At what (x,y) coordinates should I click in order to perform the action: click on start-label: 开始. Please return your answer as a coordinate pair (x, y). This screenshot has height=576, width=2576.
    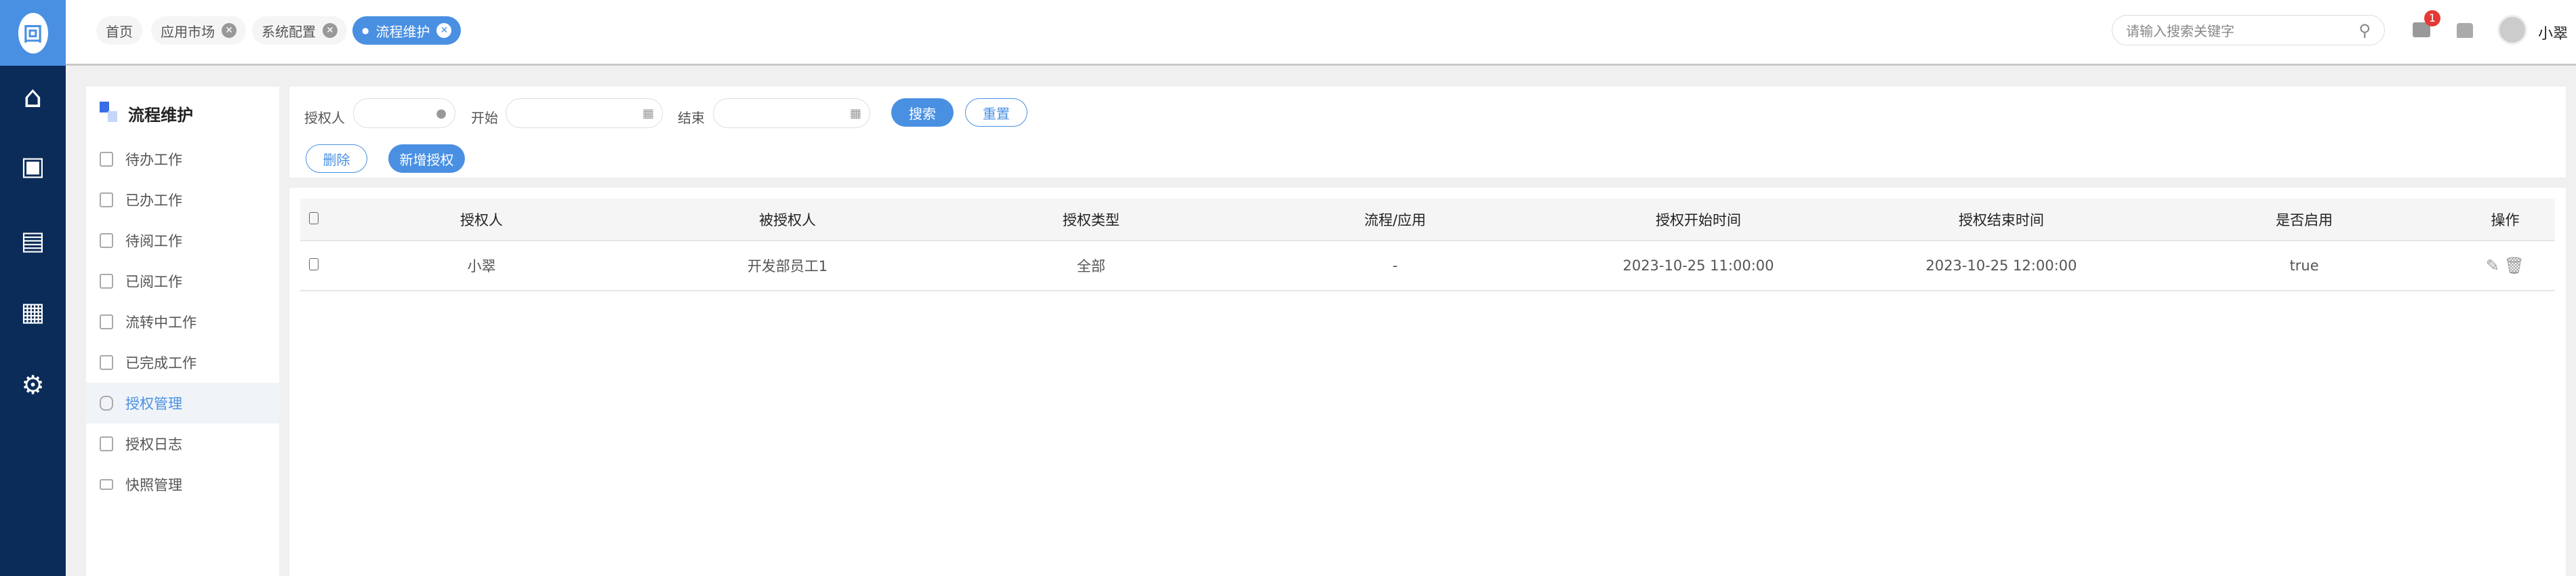
    Looking at the image, I should click on (485, 118).